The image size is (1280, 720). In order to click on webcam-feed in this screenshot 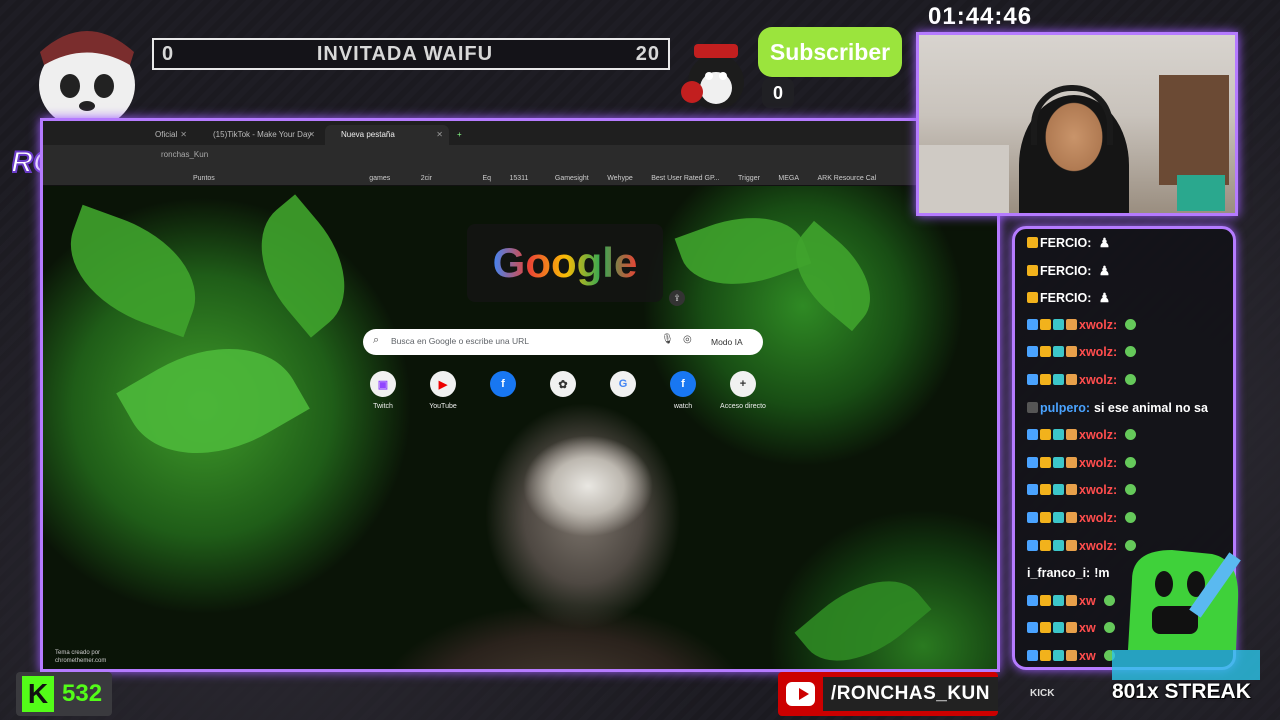, I will do `click(1077, 124)`.